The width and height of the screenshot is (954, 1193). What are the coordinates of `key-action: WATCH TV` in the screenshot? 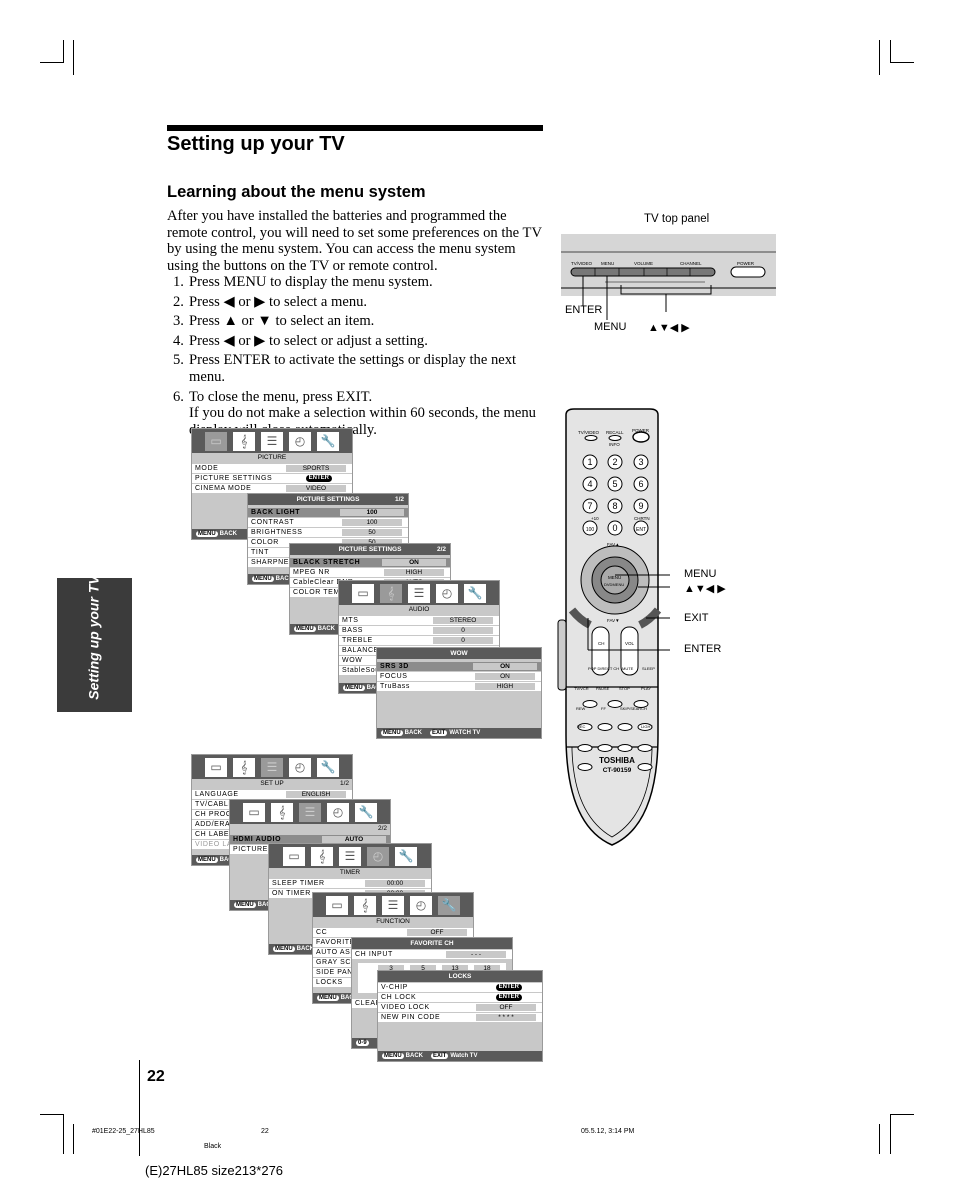 It's located at (465, 733).